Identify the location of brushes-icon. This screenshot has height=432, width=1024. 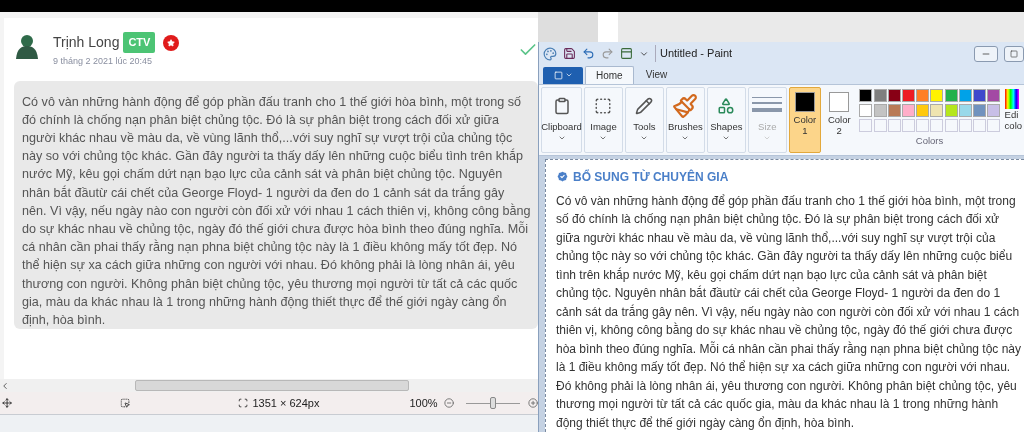
(685, 105).